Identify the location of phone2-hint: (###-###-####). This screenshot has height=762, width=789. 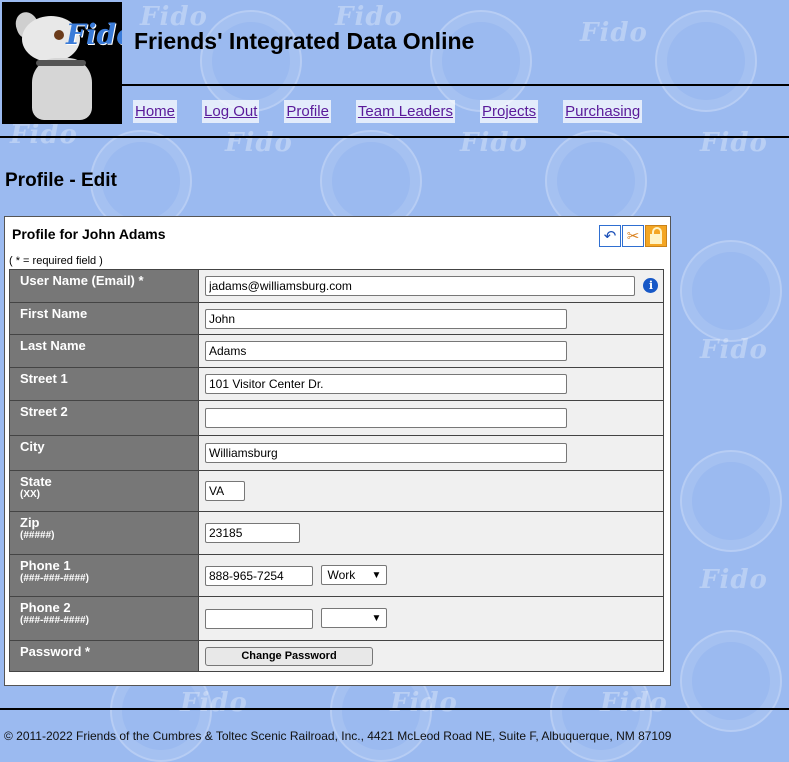
(54, 620).